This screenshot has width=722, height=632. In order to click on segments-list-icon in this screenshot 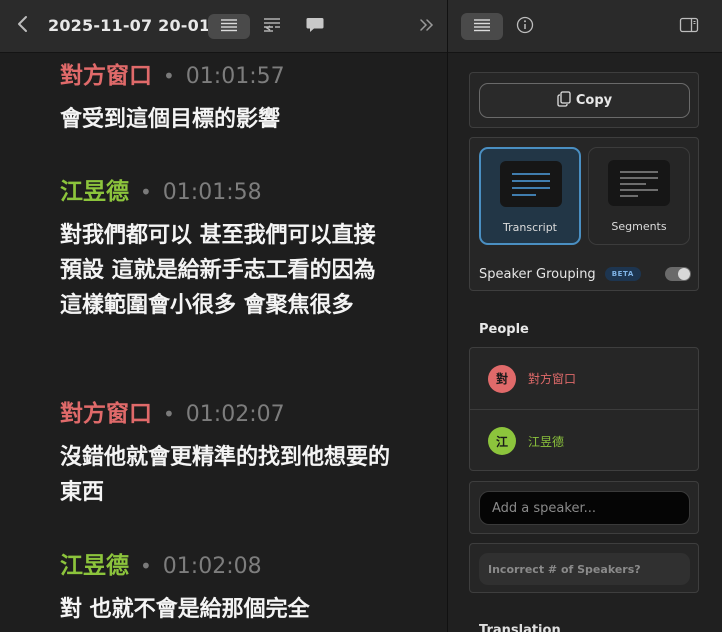, I will do `click(272, 27)`.